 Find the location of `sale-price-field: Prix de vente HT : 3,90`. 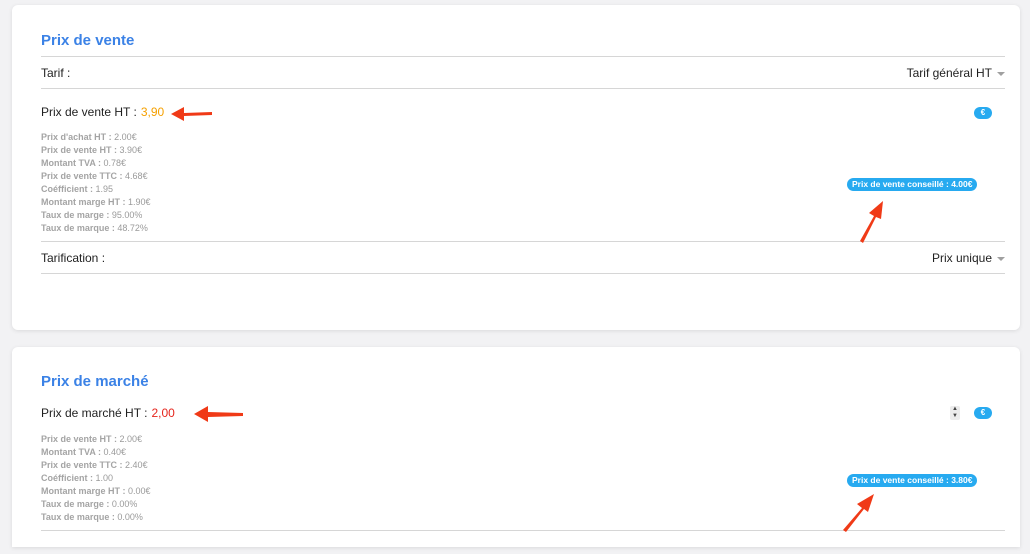

sale-price-field: Prix de vente HT : 3,90 is located at coordinates (102, 112).